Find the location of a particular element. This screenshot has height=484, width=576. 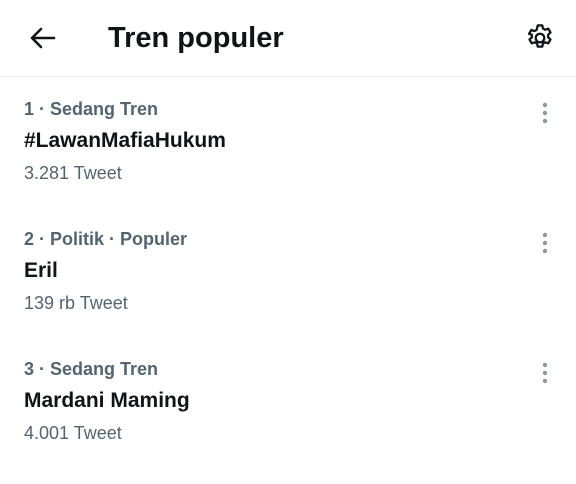

trend-name: Eril is located at coordinates (41, 271).